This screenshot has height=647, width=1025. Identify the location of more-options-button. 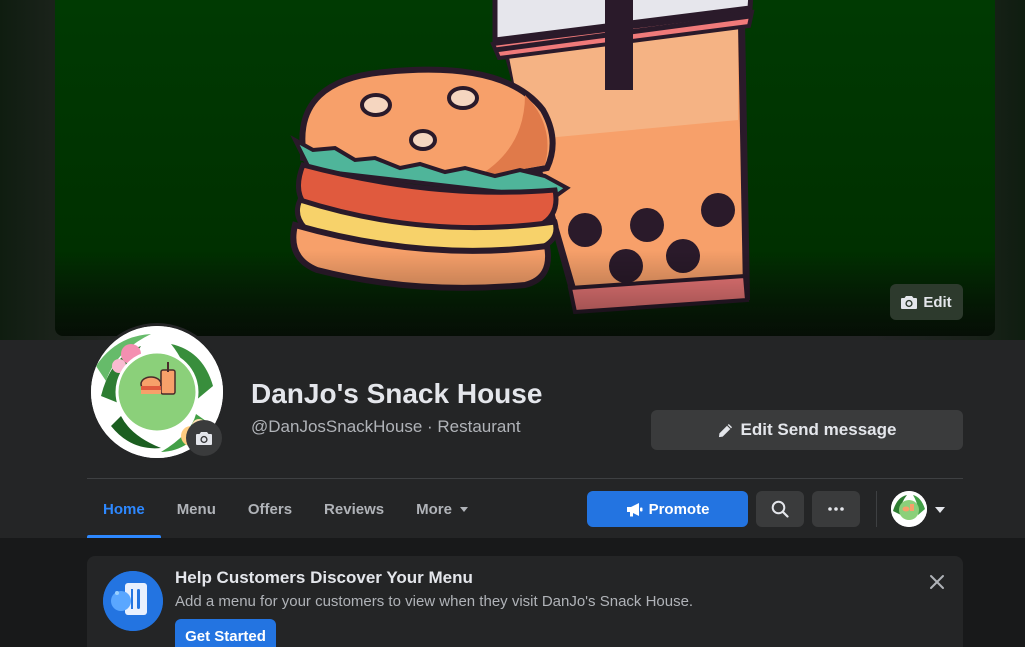
(836, 509).